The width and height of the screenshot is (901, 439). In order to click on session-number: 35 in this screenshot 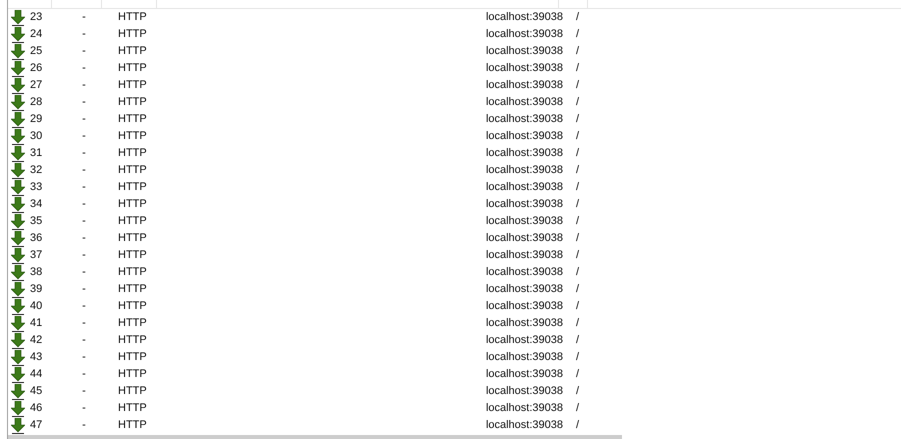, I will do `click(36, 222)`.